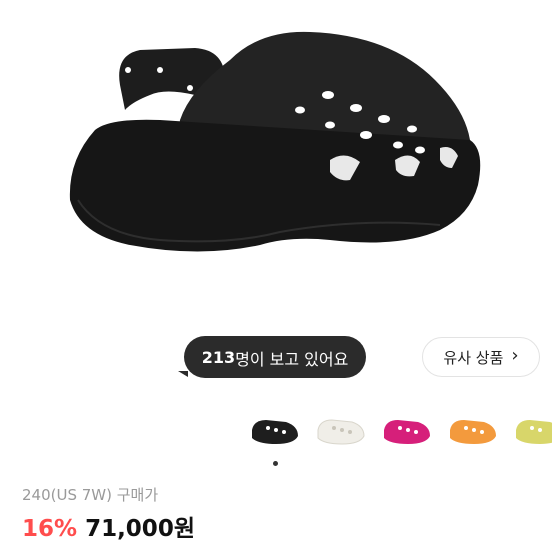  Describe the element at coordinates (292, 359) in the screenshot. I see `viewers-text: 명이 보고 있어요` at that location.